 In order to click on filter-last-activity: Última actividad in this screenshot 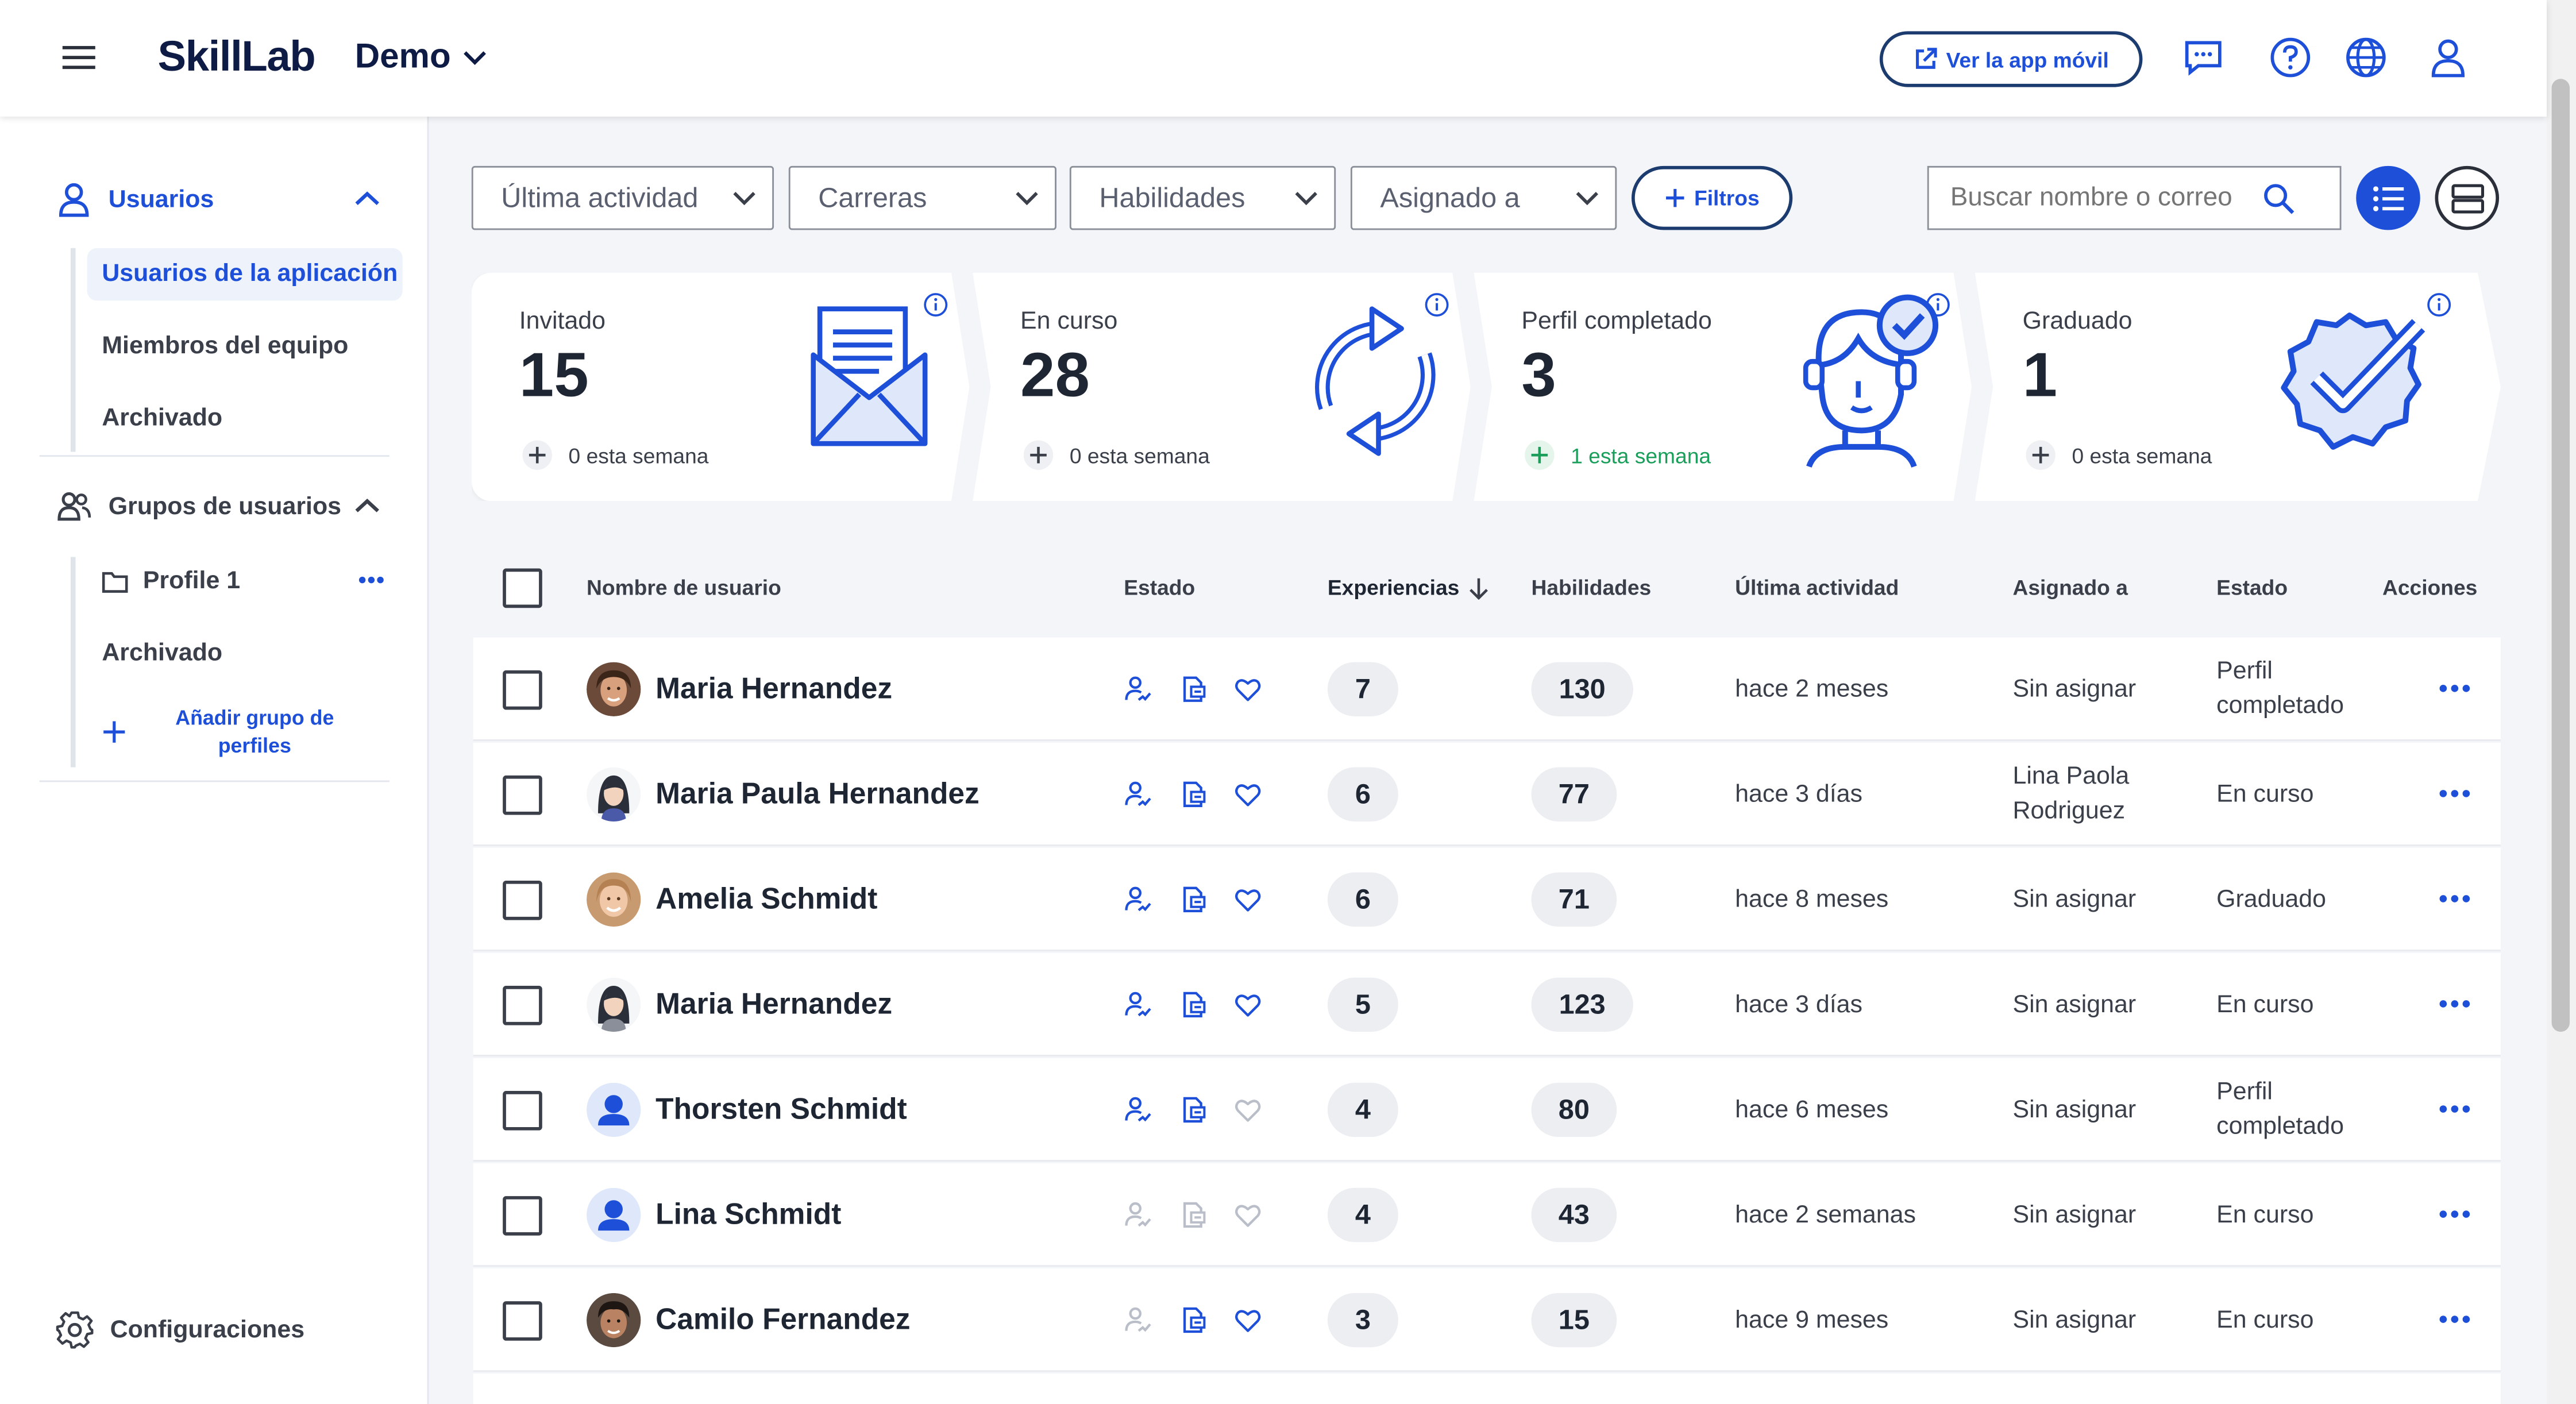, I will do `click(622, 198)`.